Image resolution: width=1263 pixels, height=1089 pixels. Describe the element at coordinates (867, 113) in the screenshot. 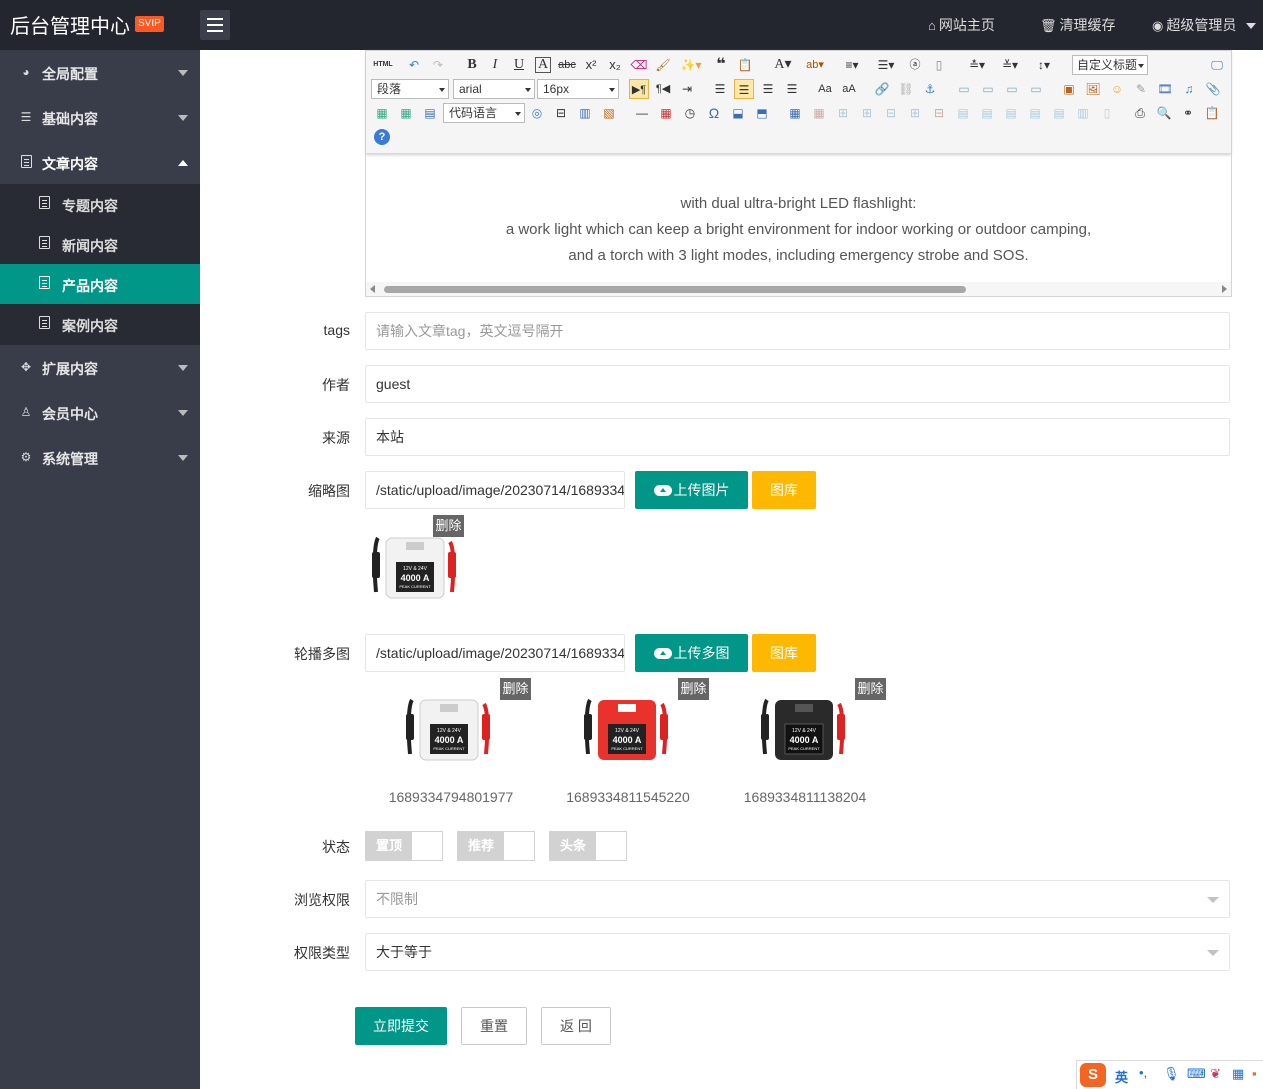

I see `insert-row-icon: ⊞` at that location.